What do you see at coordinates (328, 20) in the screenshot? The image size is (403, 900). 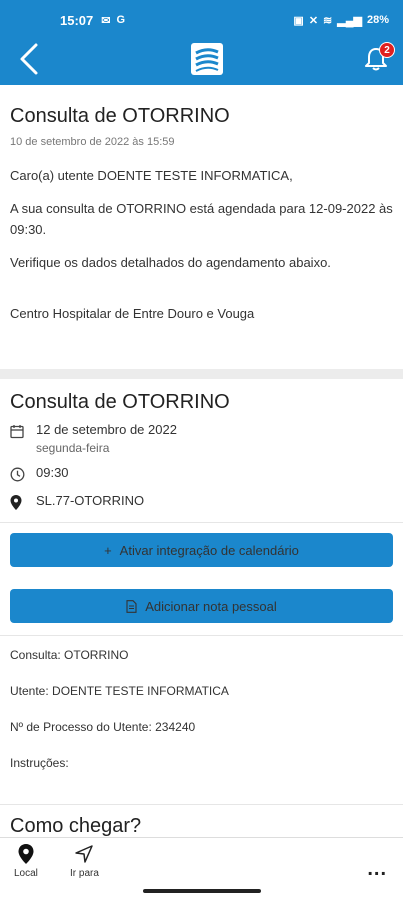 I see `wifi-icon: ≋` at bounding box center [328, 20].